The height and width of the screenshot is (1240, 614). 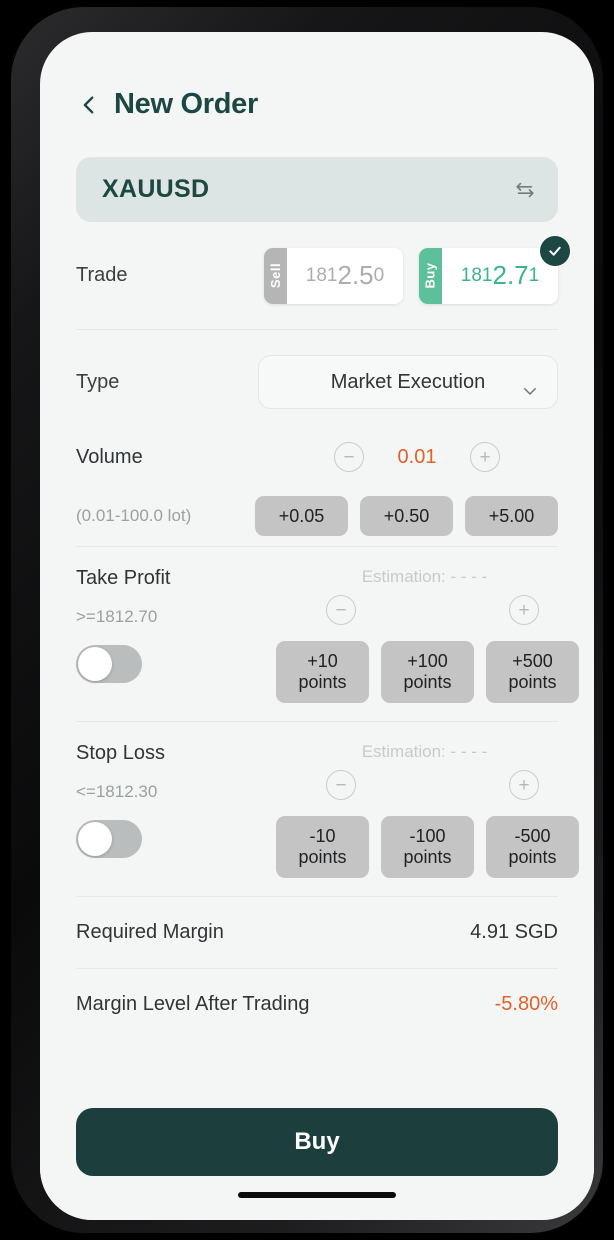 I want to click on stop-loss-quick-button: -500 points, so click(x=532, y=847).